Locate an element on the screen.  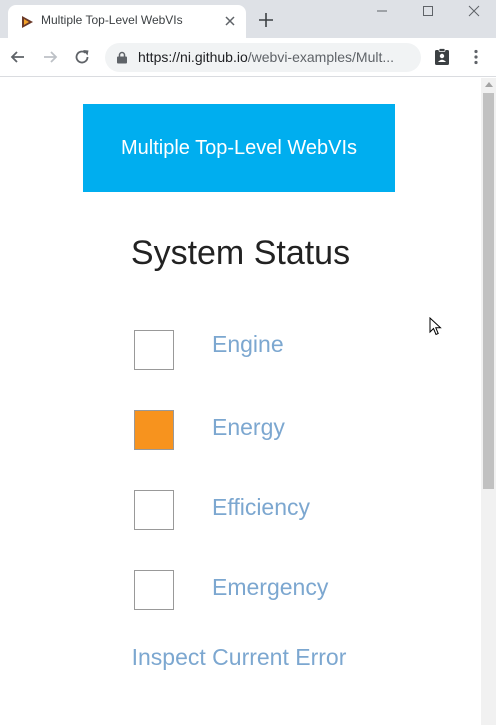
emergency-label: Emergency is located at coordinates (270, 587).